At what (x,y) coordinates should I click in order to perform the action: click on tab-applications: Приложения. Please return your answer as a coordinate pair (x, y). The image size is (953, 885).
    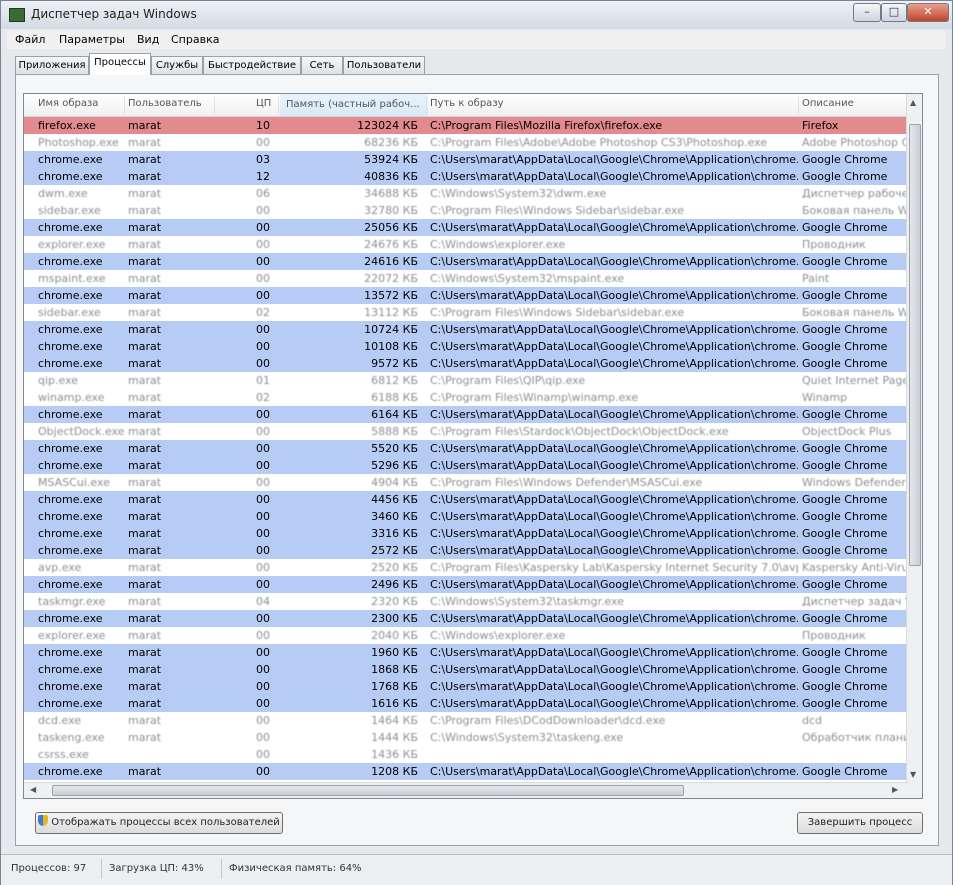
    Looking at the image, I should click on (52, 65).